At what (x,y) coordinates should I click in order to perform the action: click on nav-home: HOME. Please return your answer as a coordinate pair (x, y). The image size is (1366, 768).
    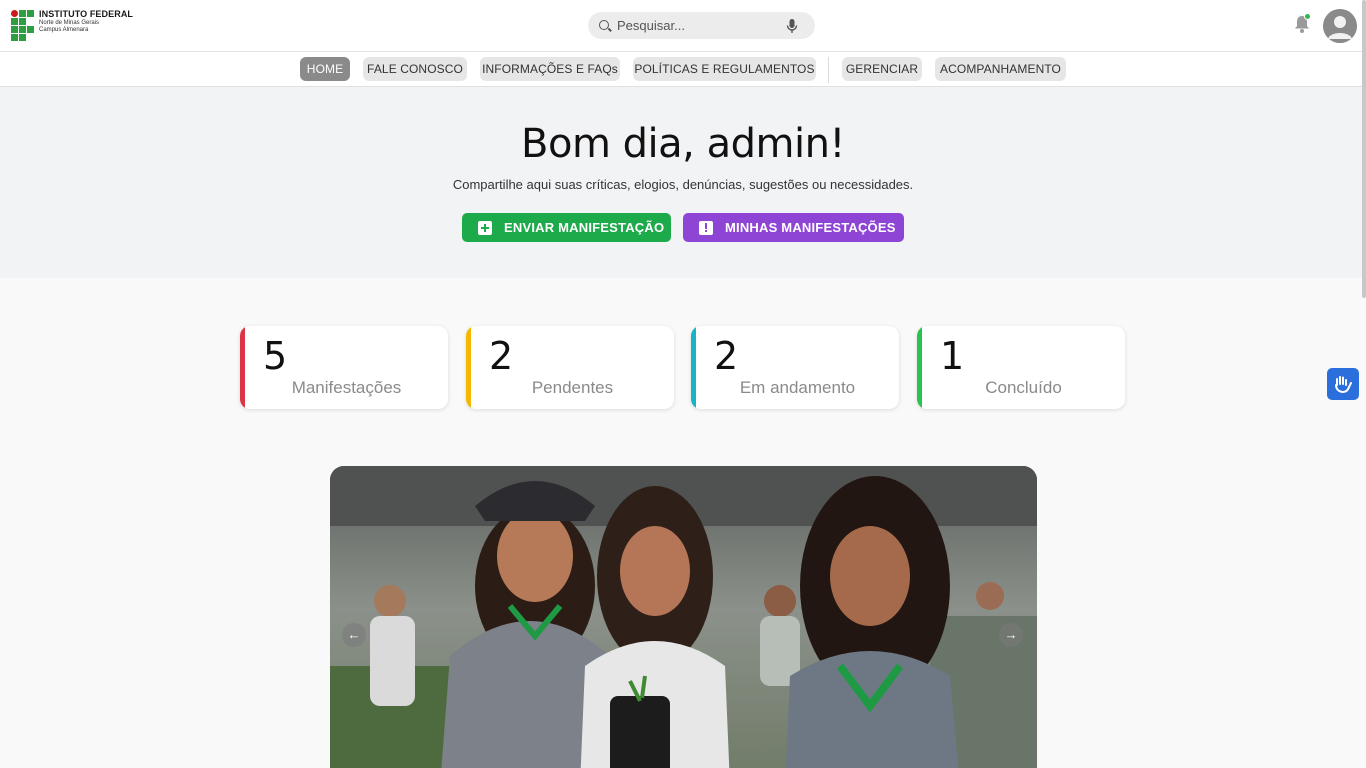
    Looking at the image, I should click on (325, 69).